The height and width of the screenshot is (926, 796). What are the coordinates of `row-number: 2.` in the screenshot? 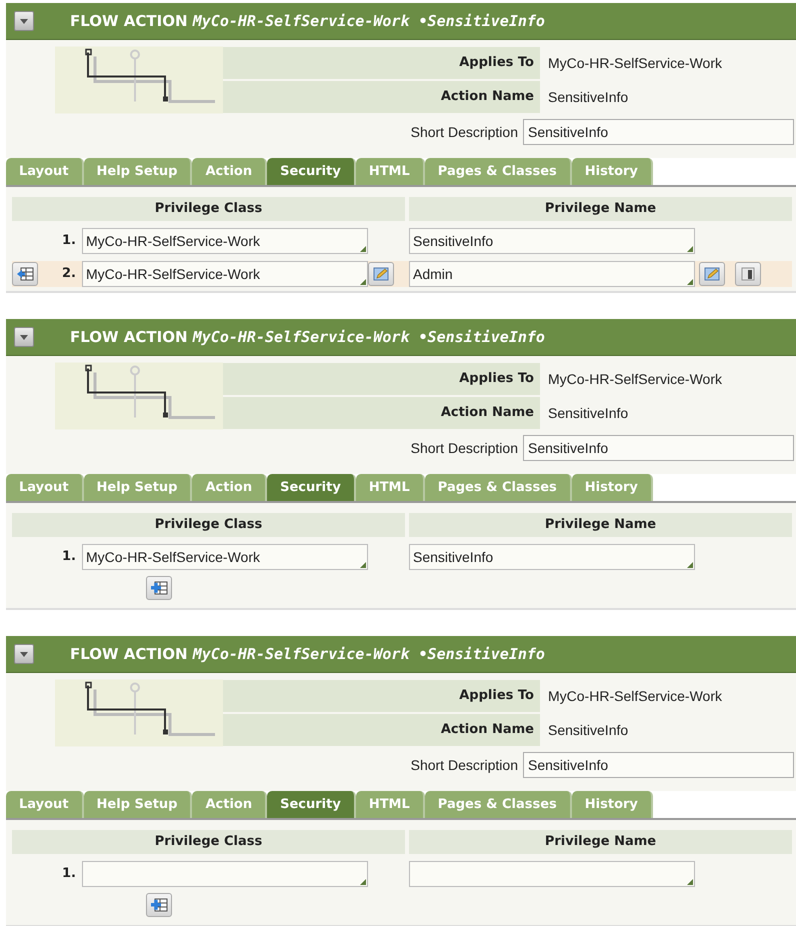 It's located at (69, 274).